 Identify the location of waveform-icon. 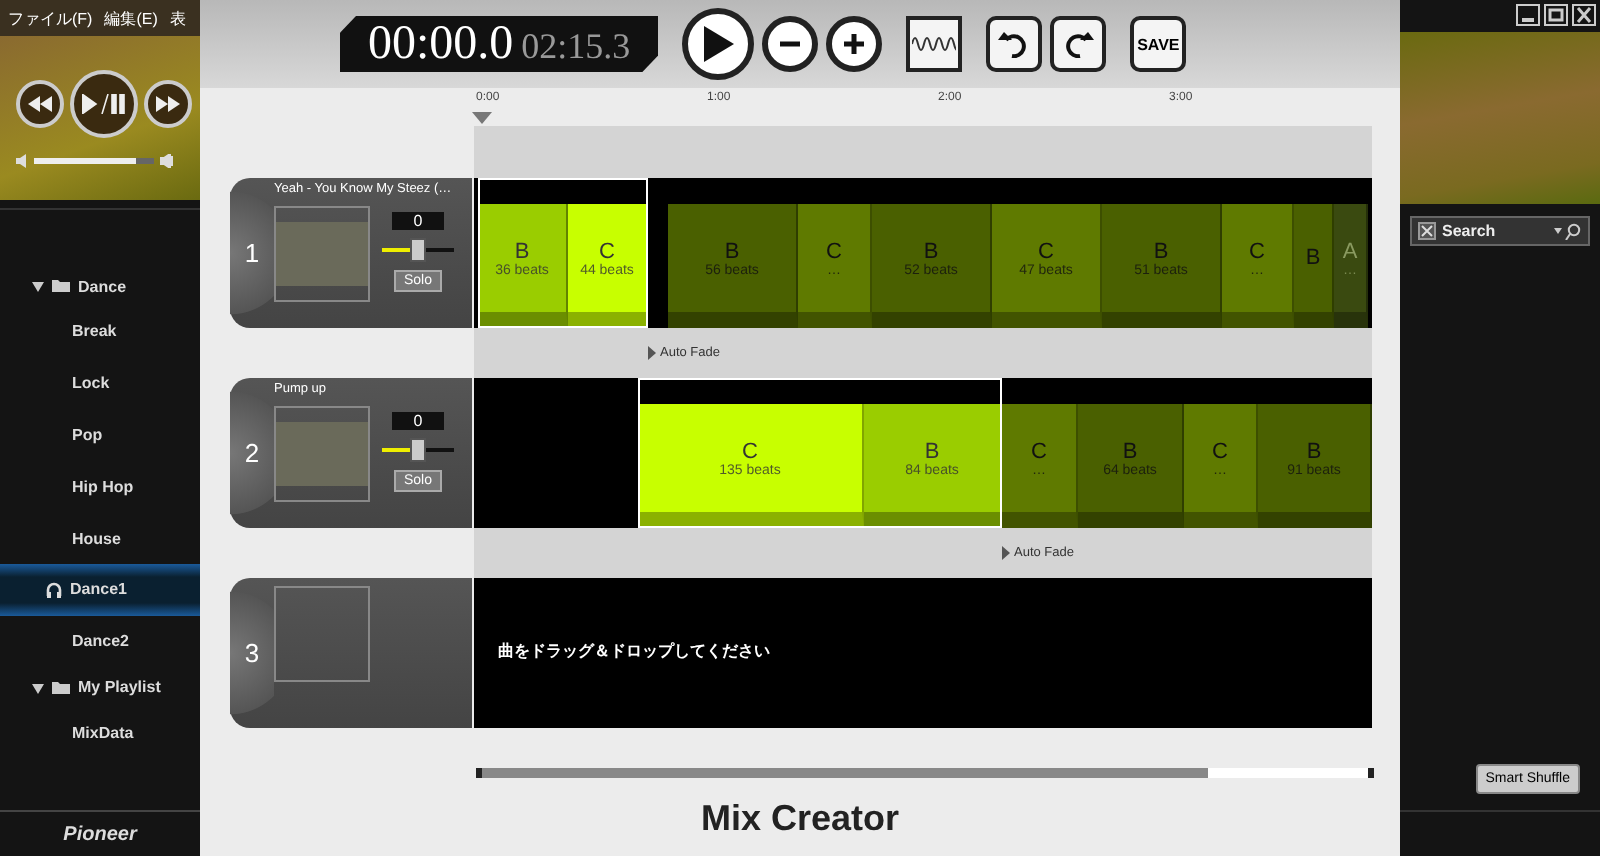
(934, 44).